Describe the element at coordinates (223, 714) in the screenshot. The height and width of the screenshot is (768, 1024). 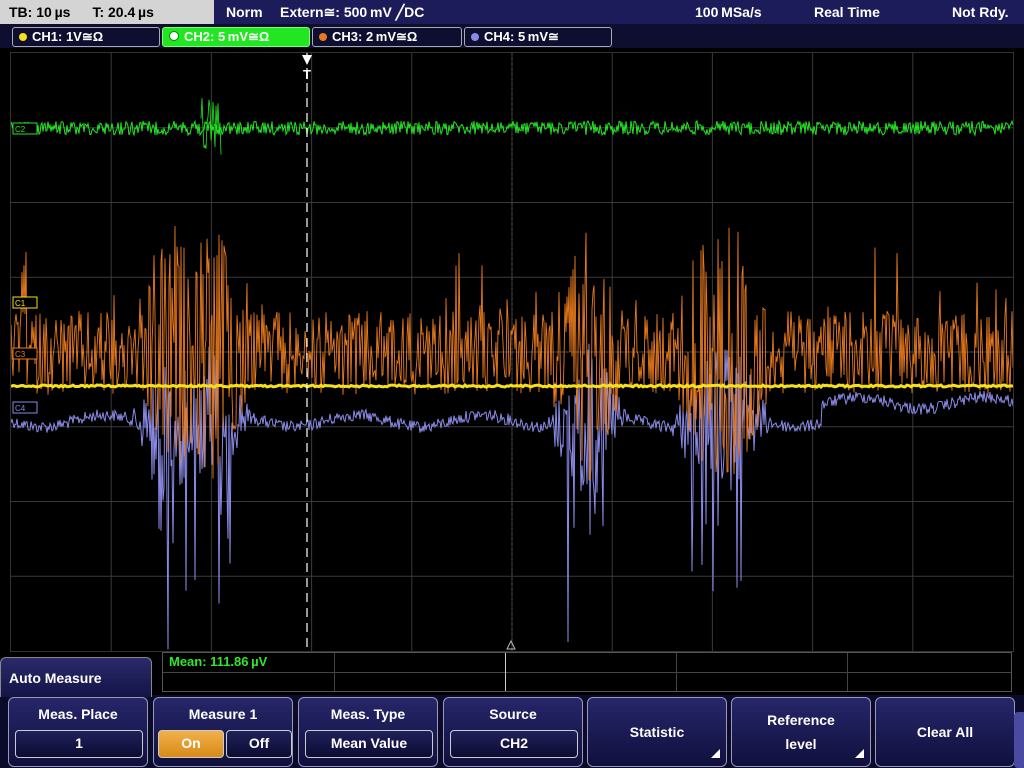
I see `measure1-label: Measure 1` at that location.